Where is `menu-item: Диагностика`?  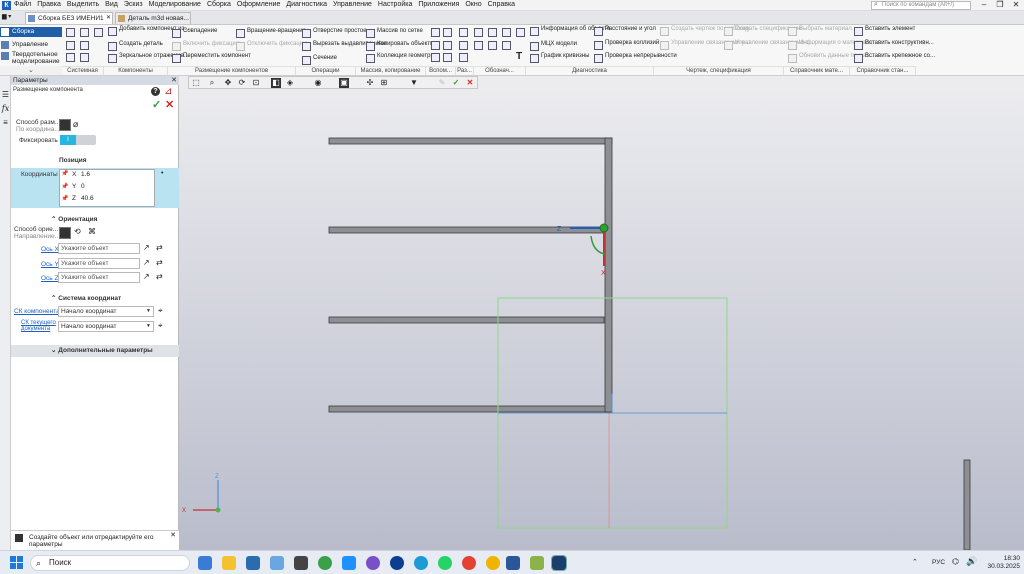 menu-item: Диагностика is located at coordinates (306, 4).